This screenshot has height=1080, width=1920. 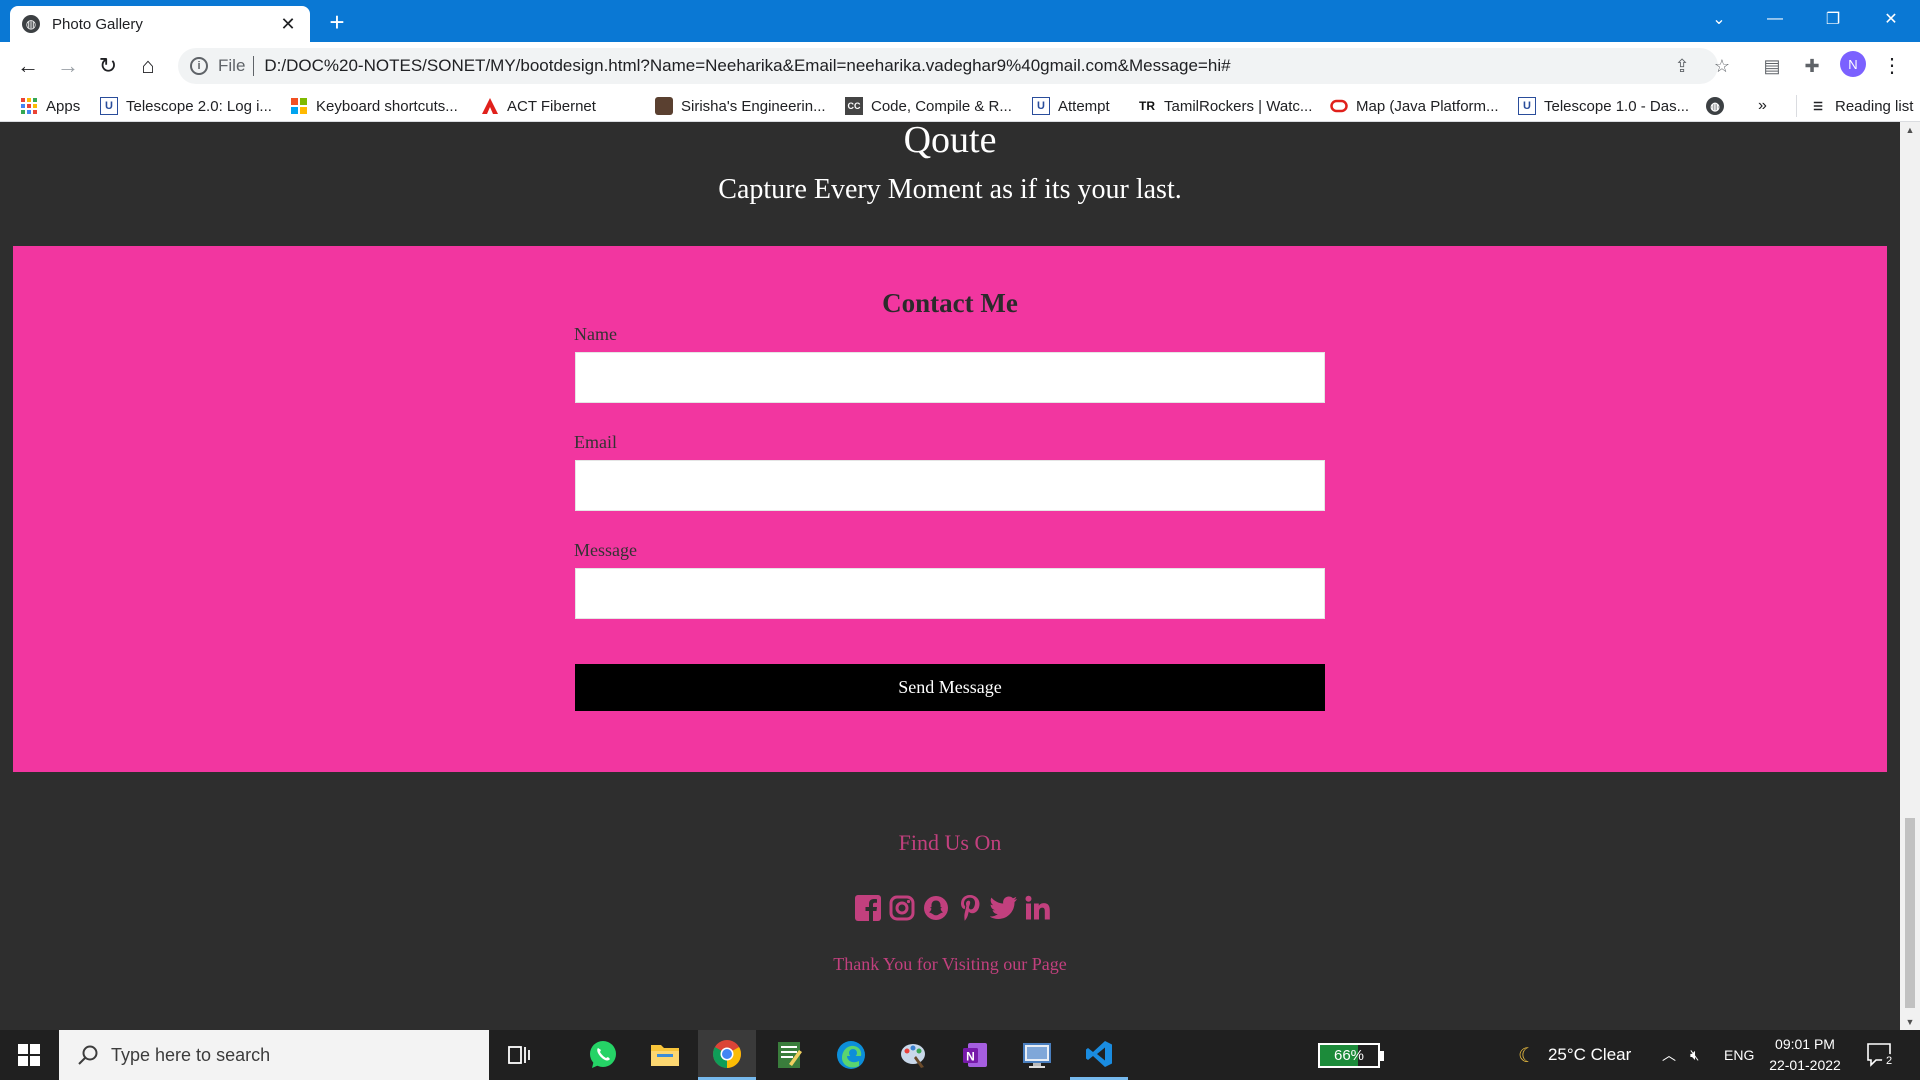 I want to click on act-icon, so click(x=490, y=106).